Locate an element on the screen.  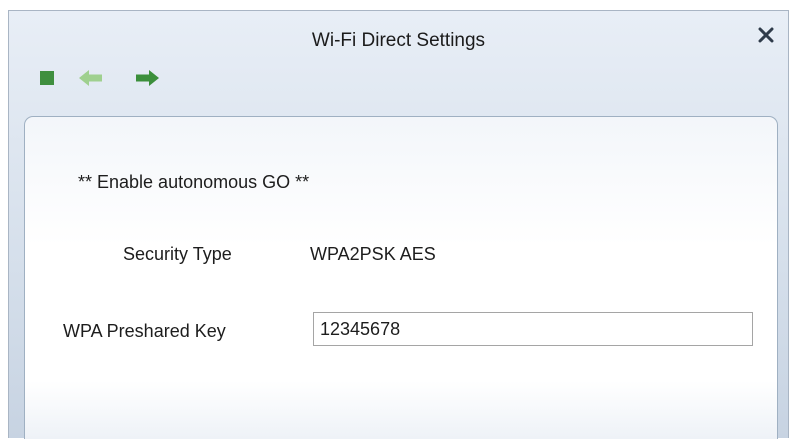
close-icon is located at coordinates (766, 35).